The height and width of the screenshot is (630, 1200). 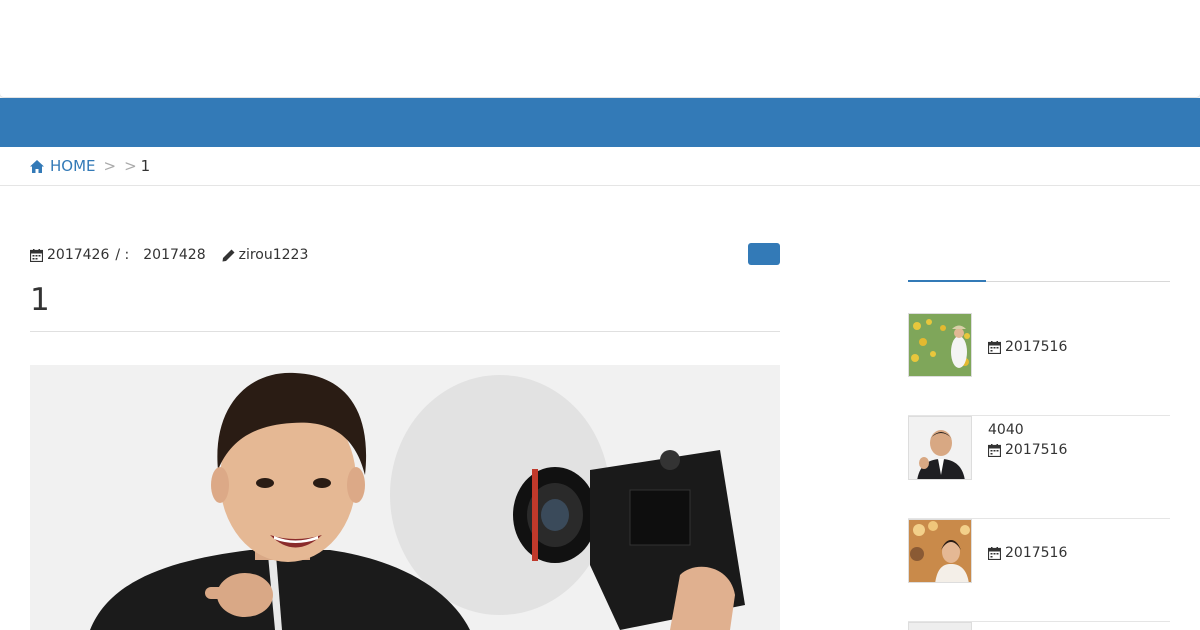 What do you see at coordinates (405, 255) in the screenshot?
I see `entry-meta: 2017426 / : 2017428 zirou1223` at bounding box center [405, 255].